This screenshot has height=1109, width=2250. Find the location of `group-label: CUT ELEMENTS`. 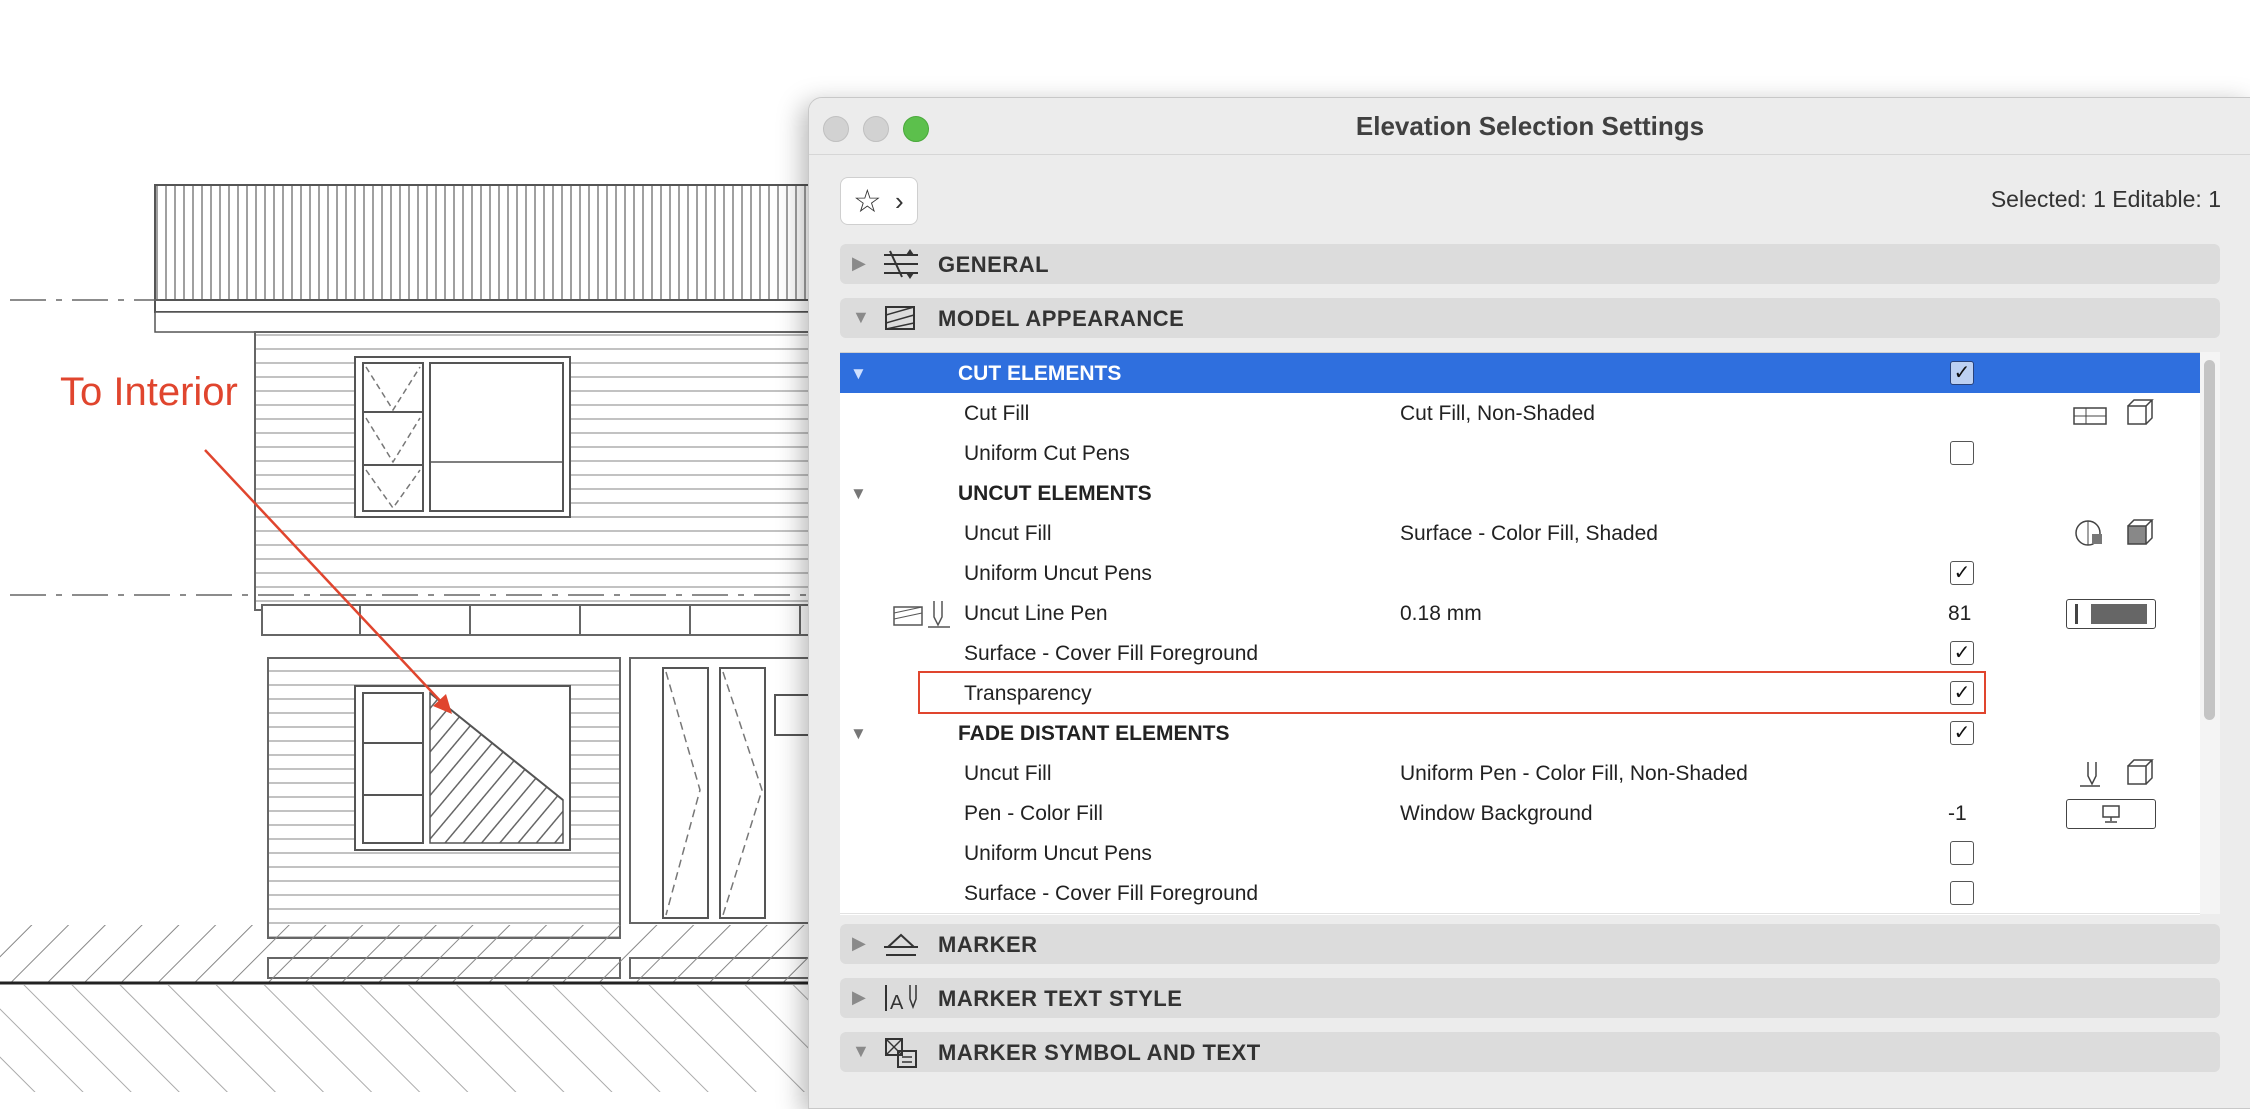

group-label: CUT ELEMENTS is located at coordinates (1040, 373).